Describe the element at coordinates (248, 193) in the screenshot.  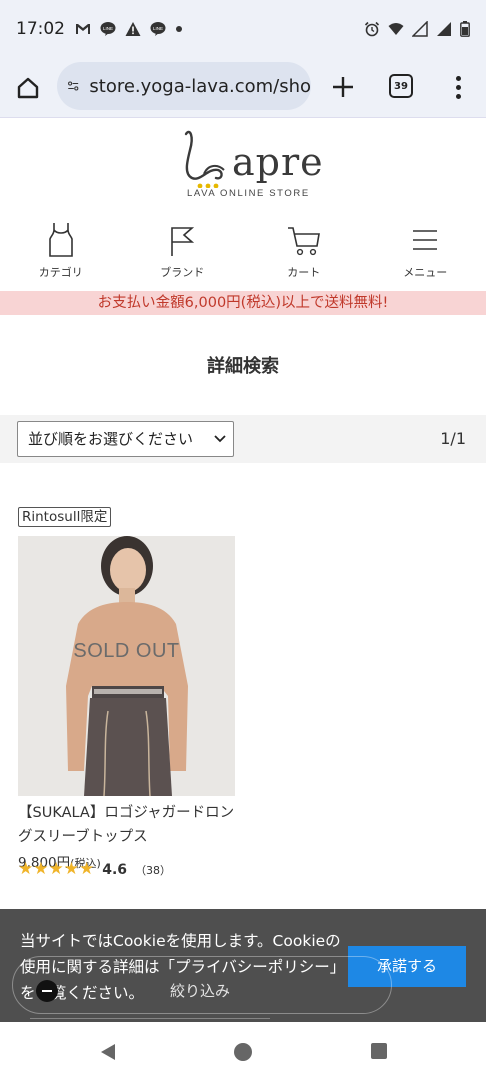
I see `logo-subtitle: LAVA ONLINE STORE` at that location.